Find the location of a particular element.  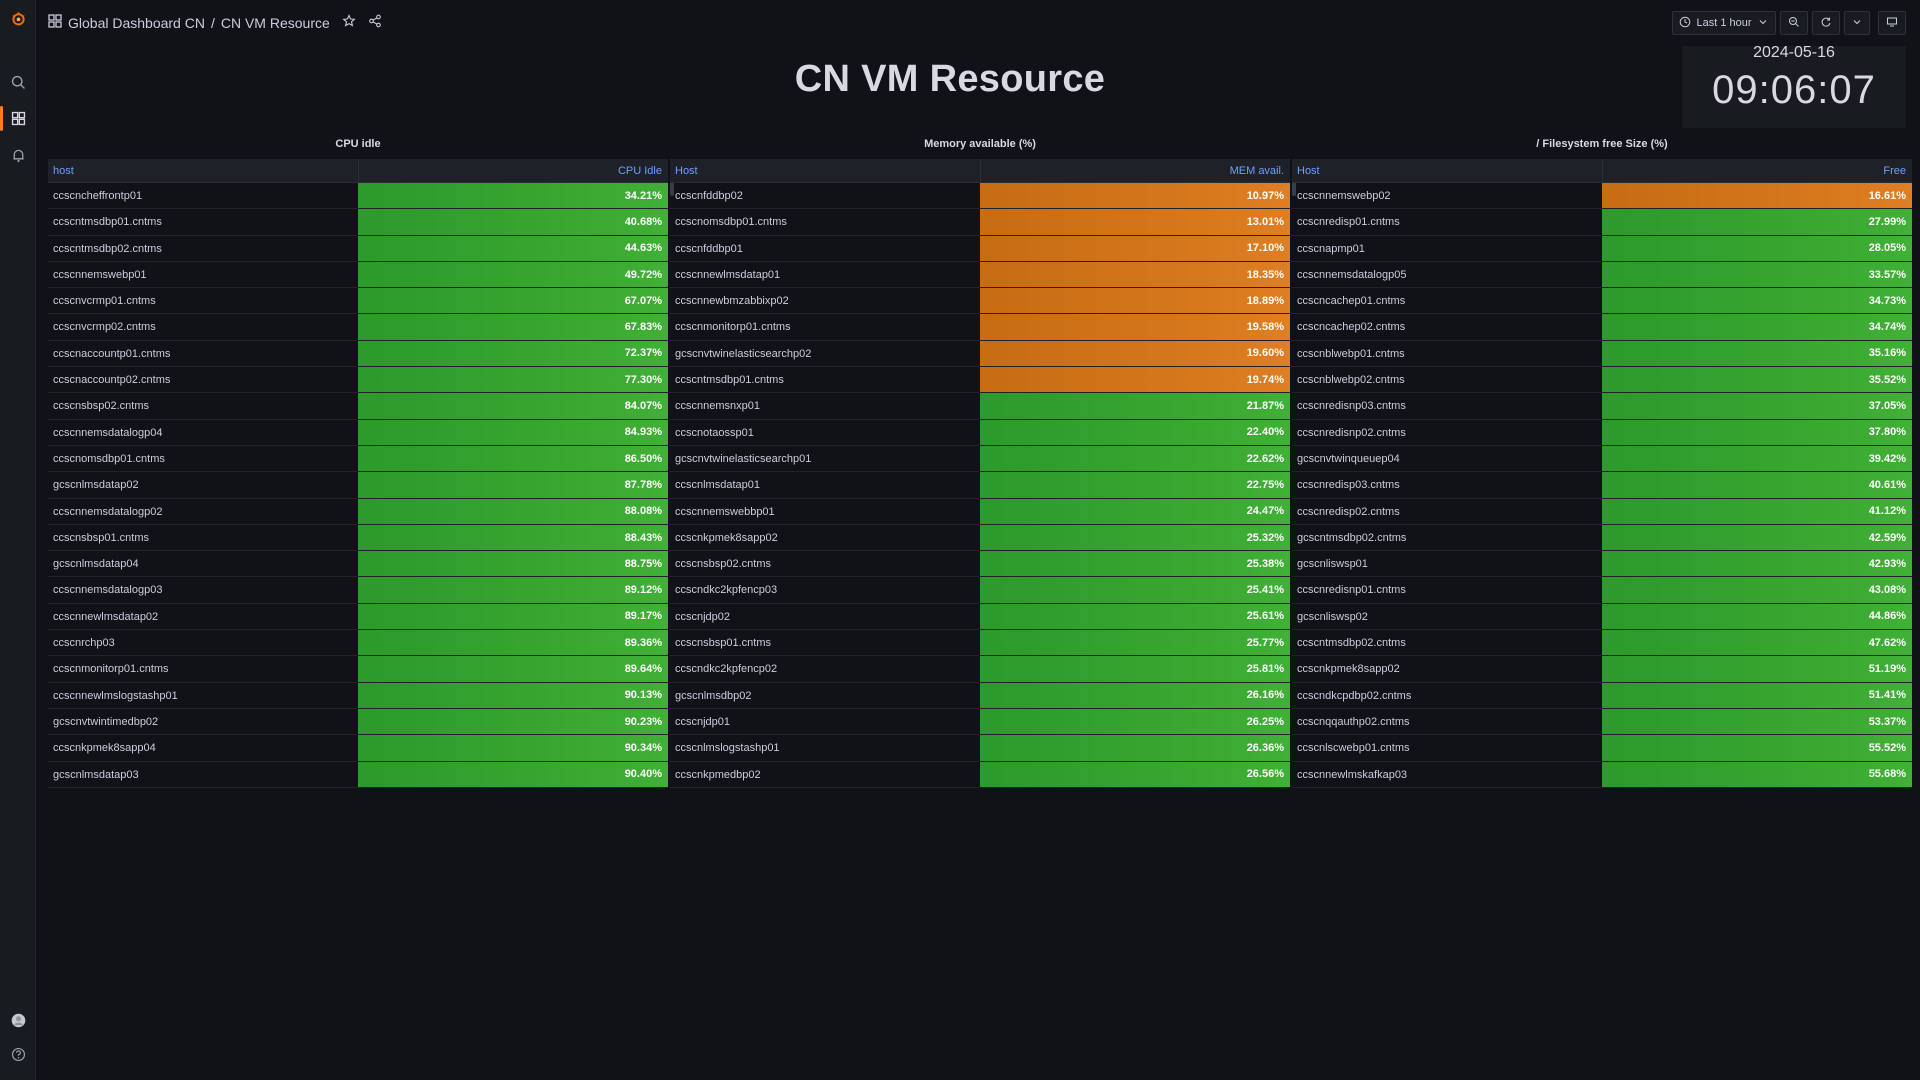

value-cell: 35.52% is located at coordinates (1757, 380).